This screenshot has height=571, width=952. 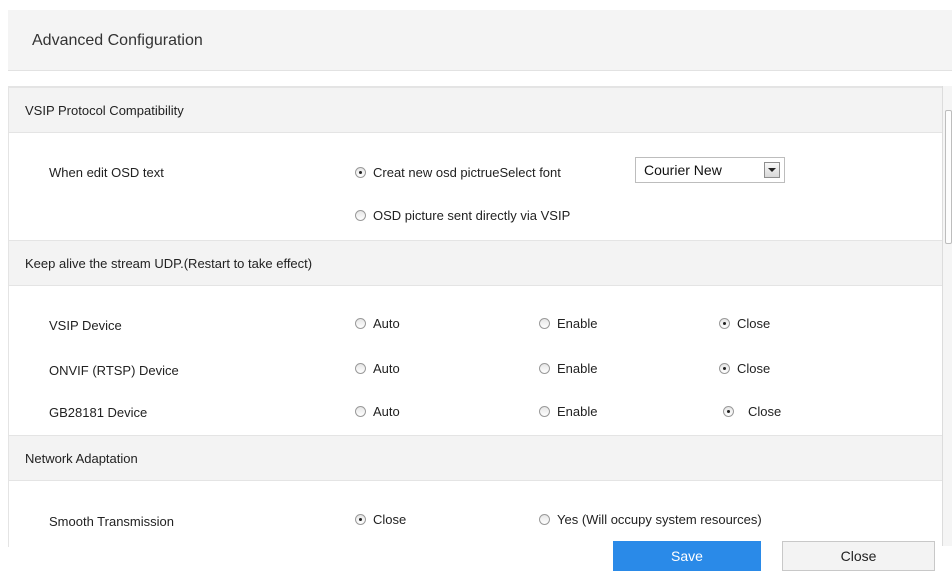 I want to click on radio-smooth-close: Close, so click(x=380, y=519).